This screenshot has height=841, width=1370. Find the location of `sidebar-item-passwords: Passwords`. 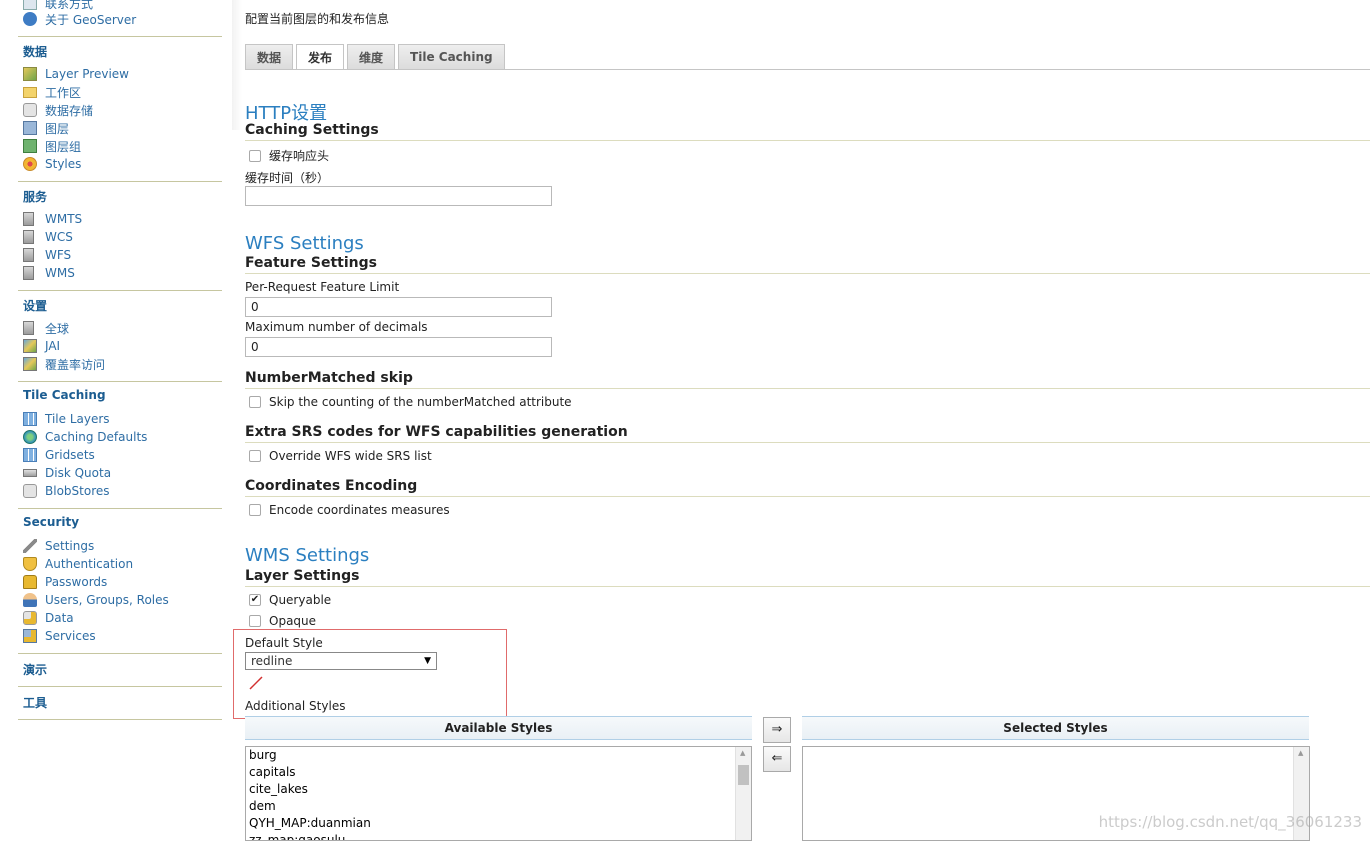

sidebar-item-passwords: Passwords is located at coordinates (65, 582).